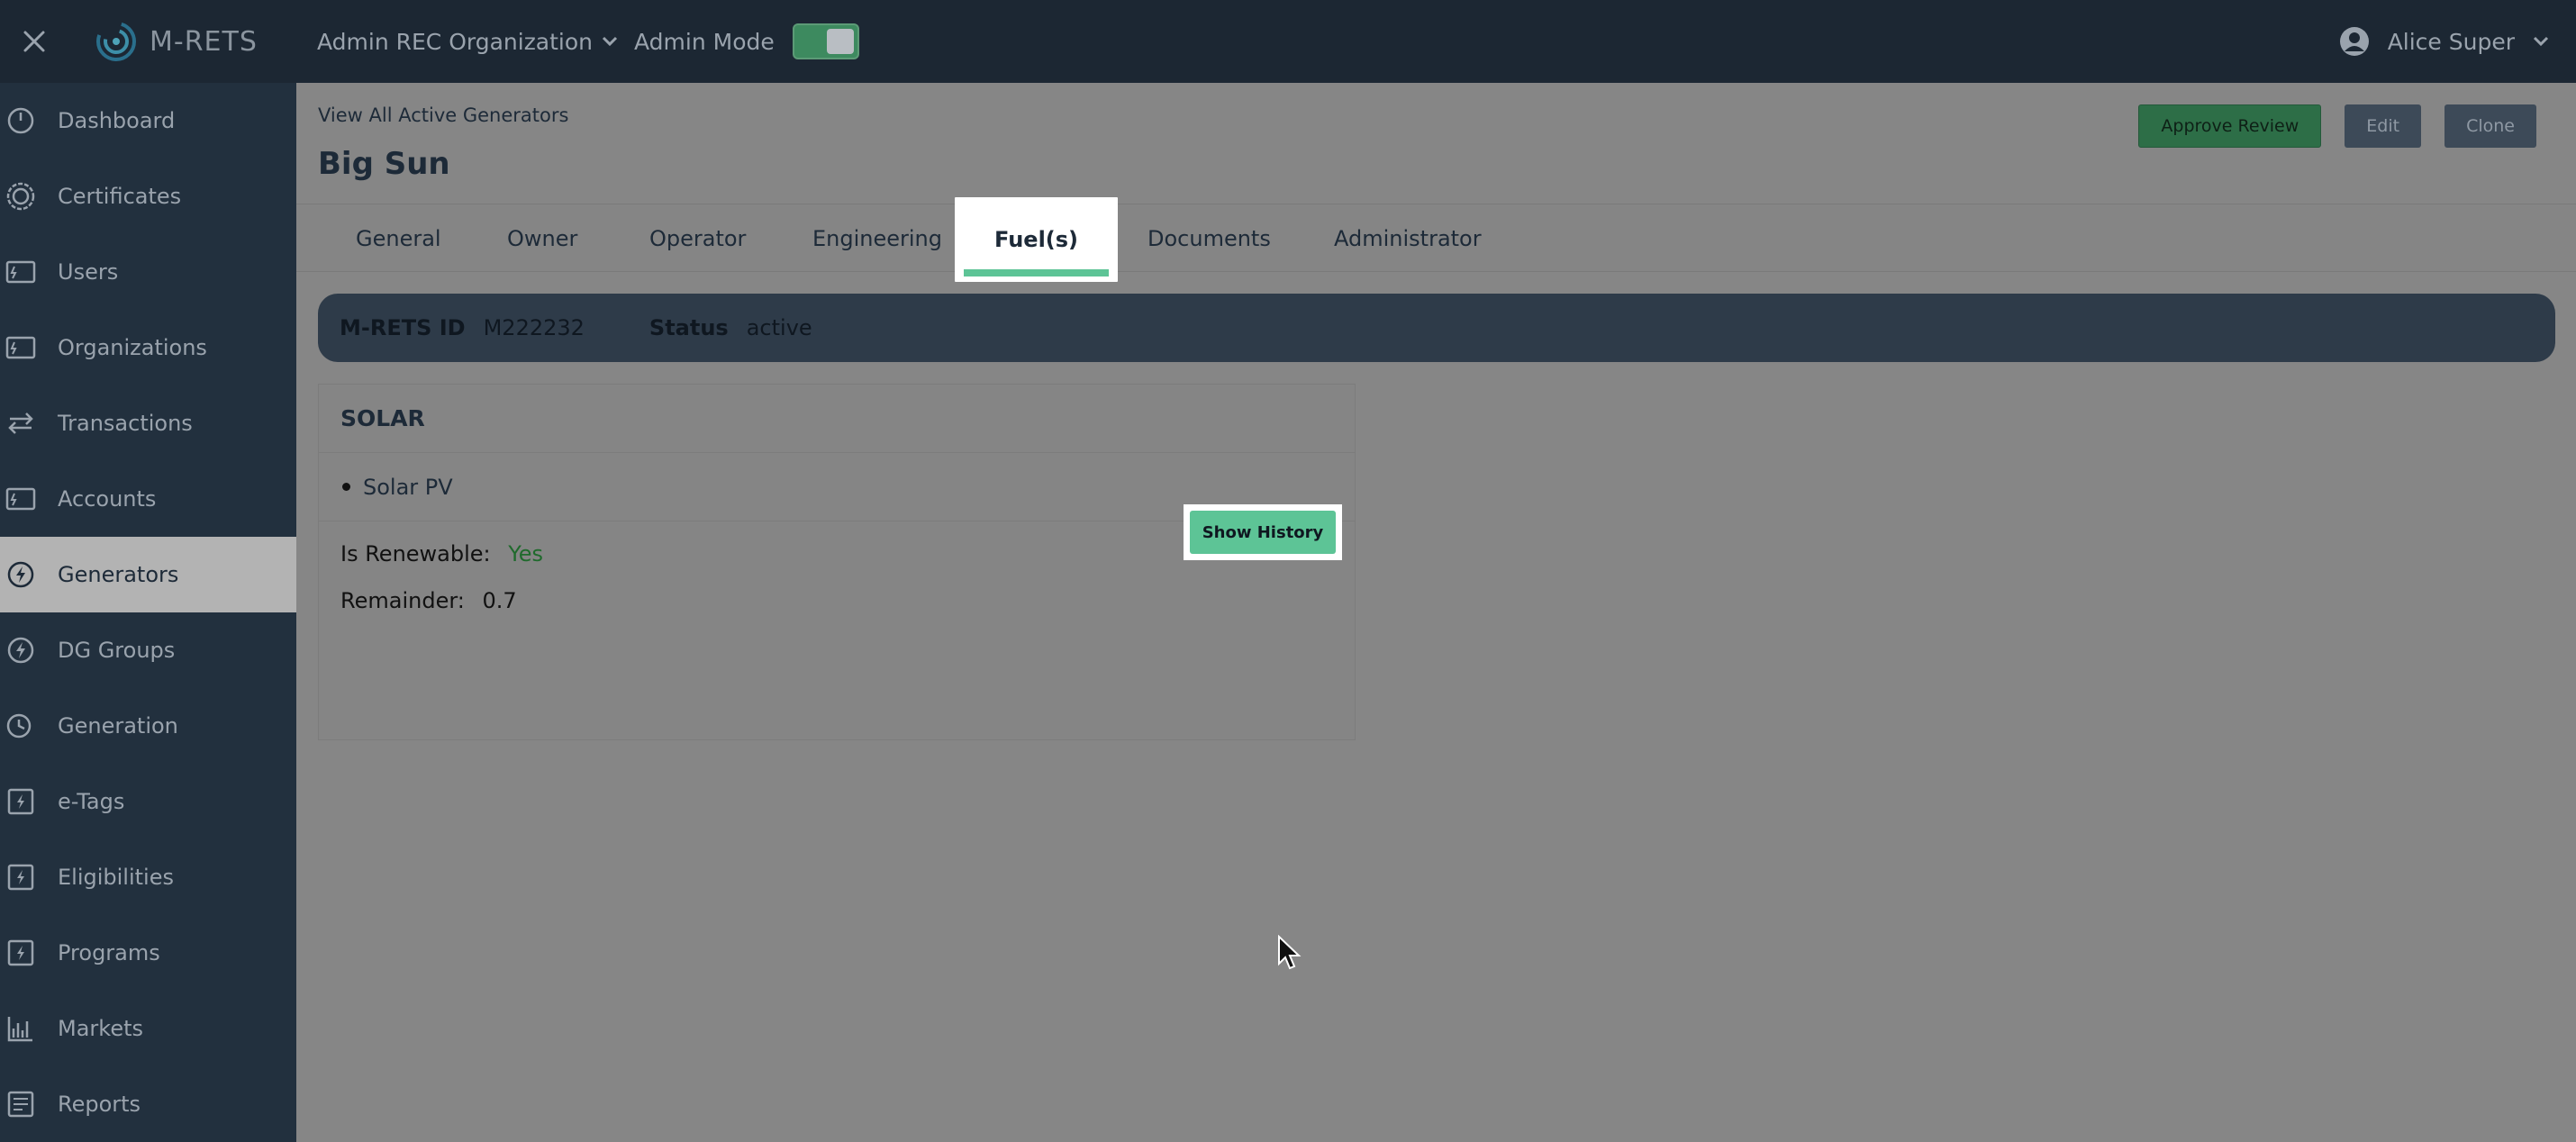  I want to click on user-name: Alice Super, so click(2451, 41).